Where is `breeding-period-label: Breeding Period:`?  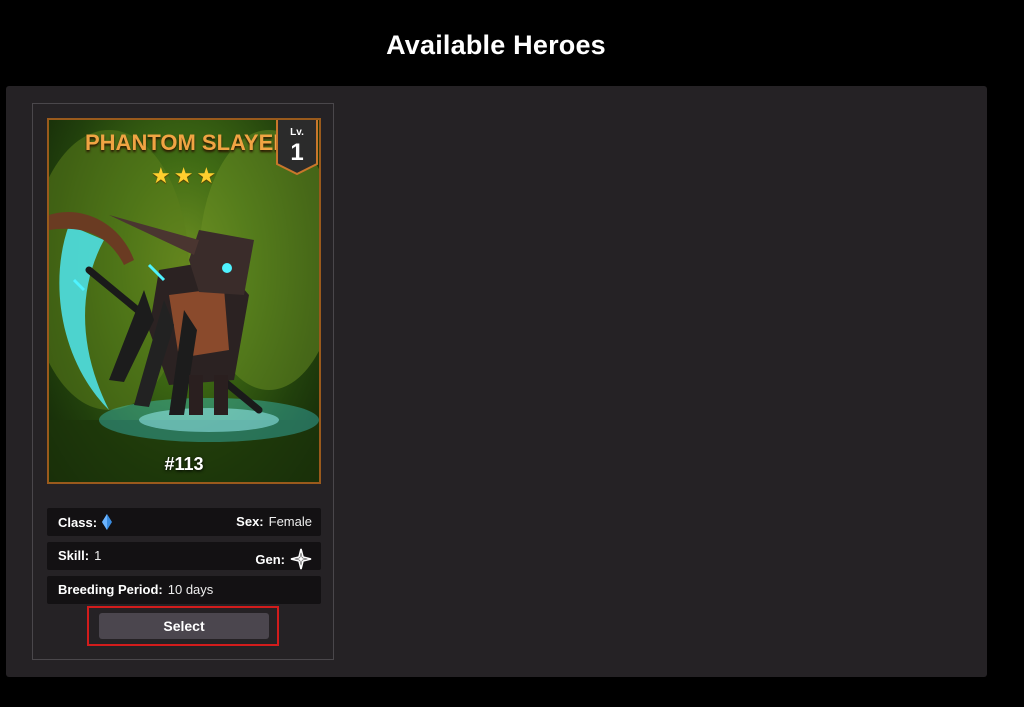 breeding-period-label: Breeding Period: is located at coordinates (110, 589).